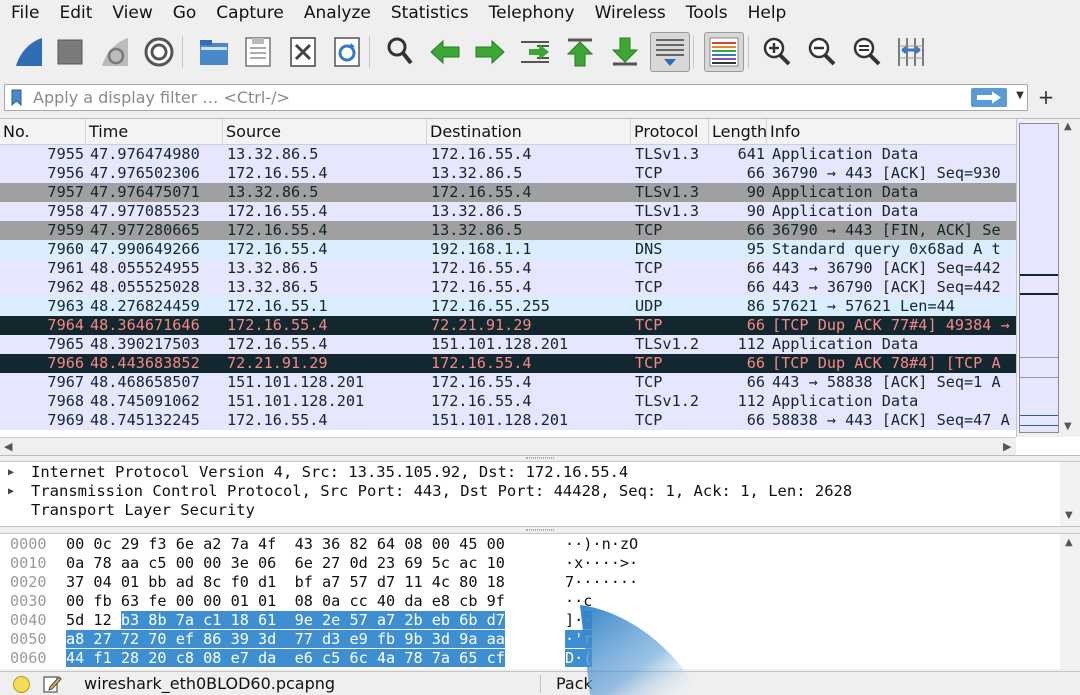 The image size is (1080, 695). What do you see at coordinates (693, 52) in the screenshot?
I see `toolbar-separator` at bounding box center [693, 52].